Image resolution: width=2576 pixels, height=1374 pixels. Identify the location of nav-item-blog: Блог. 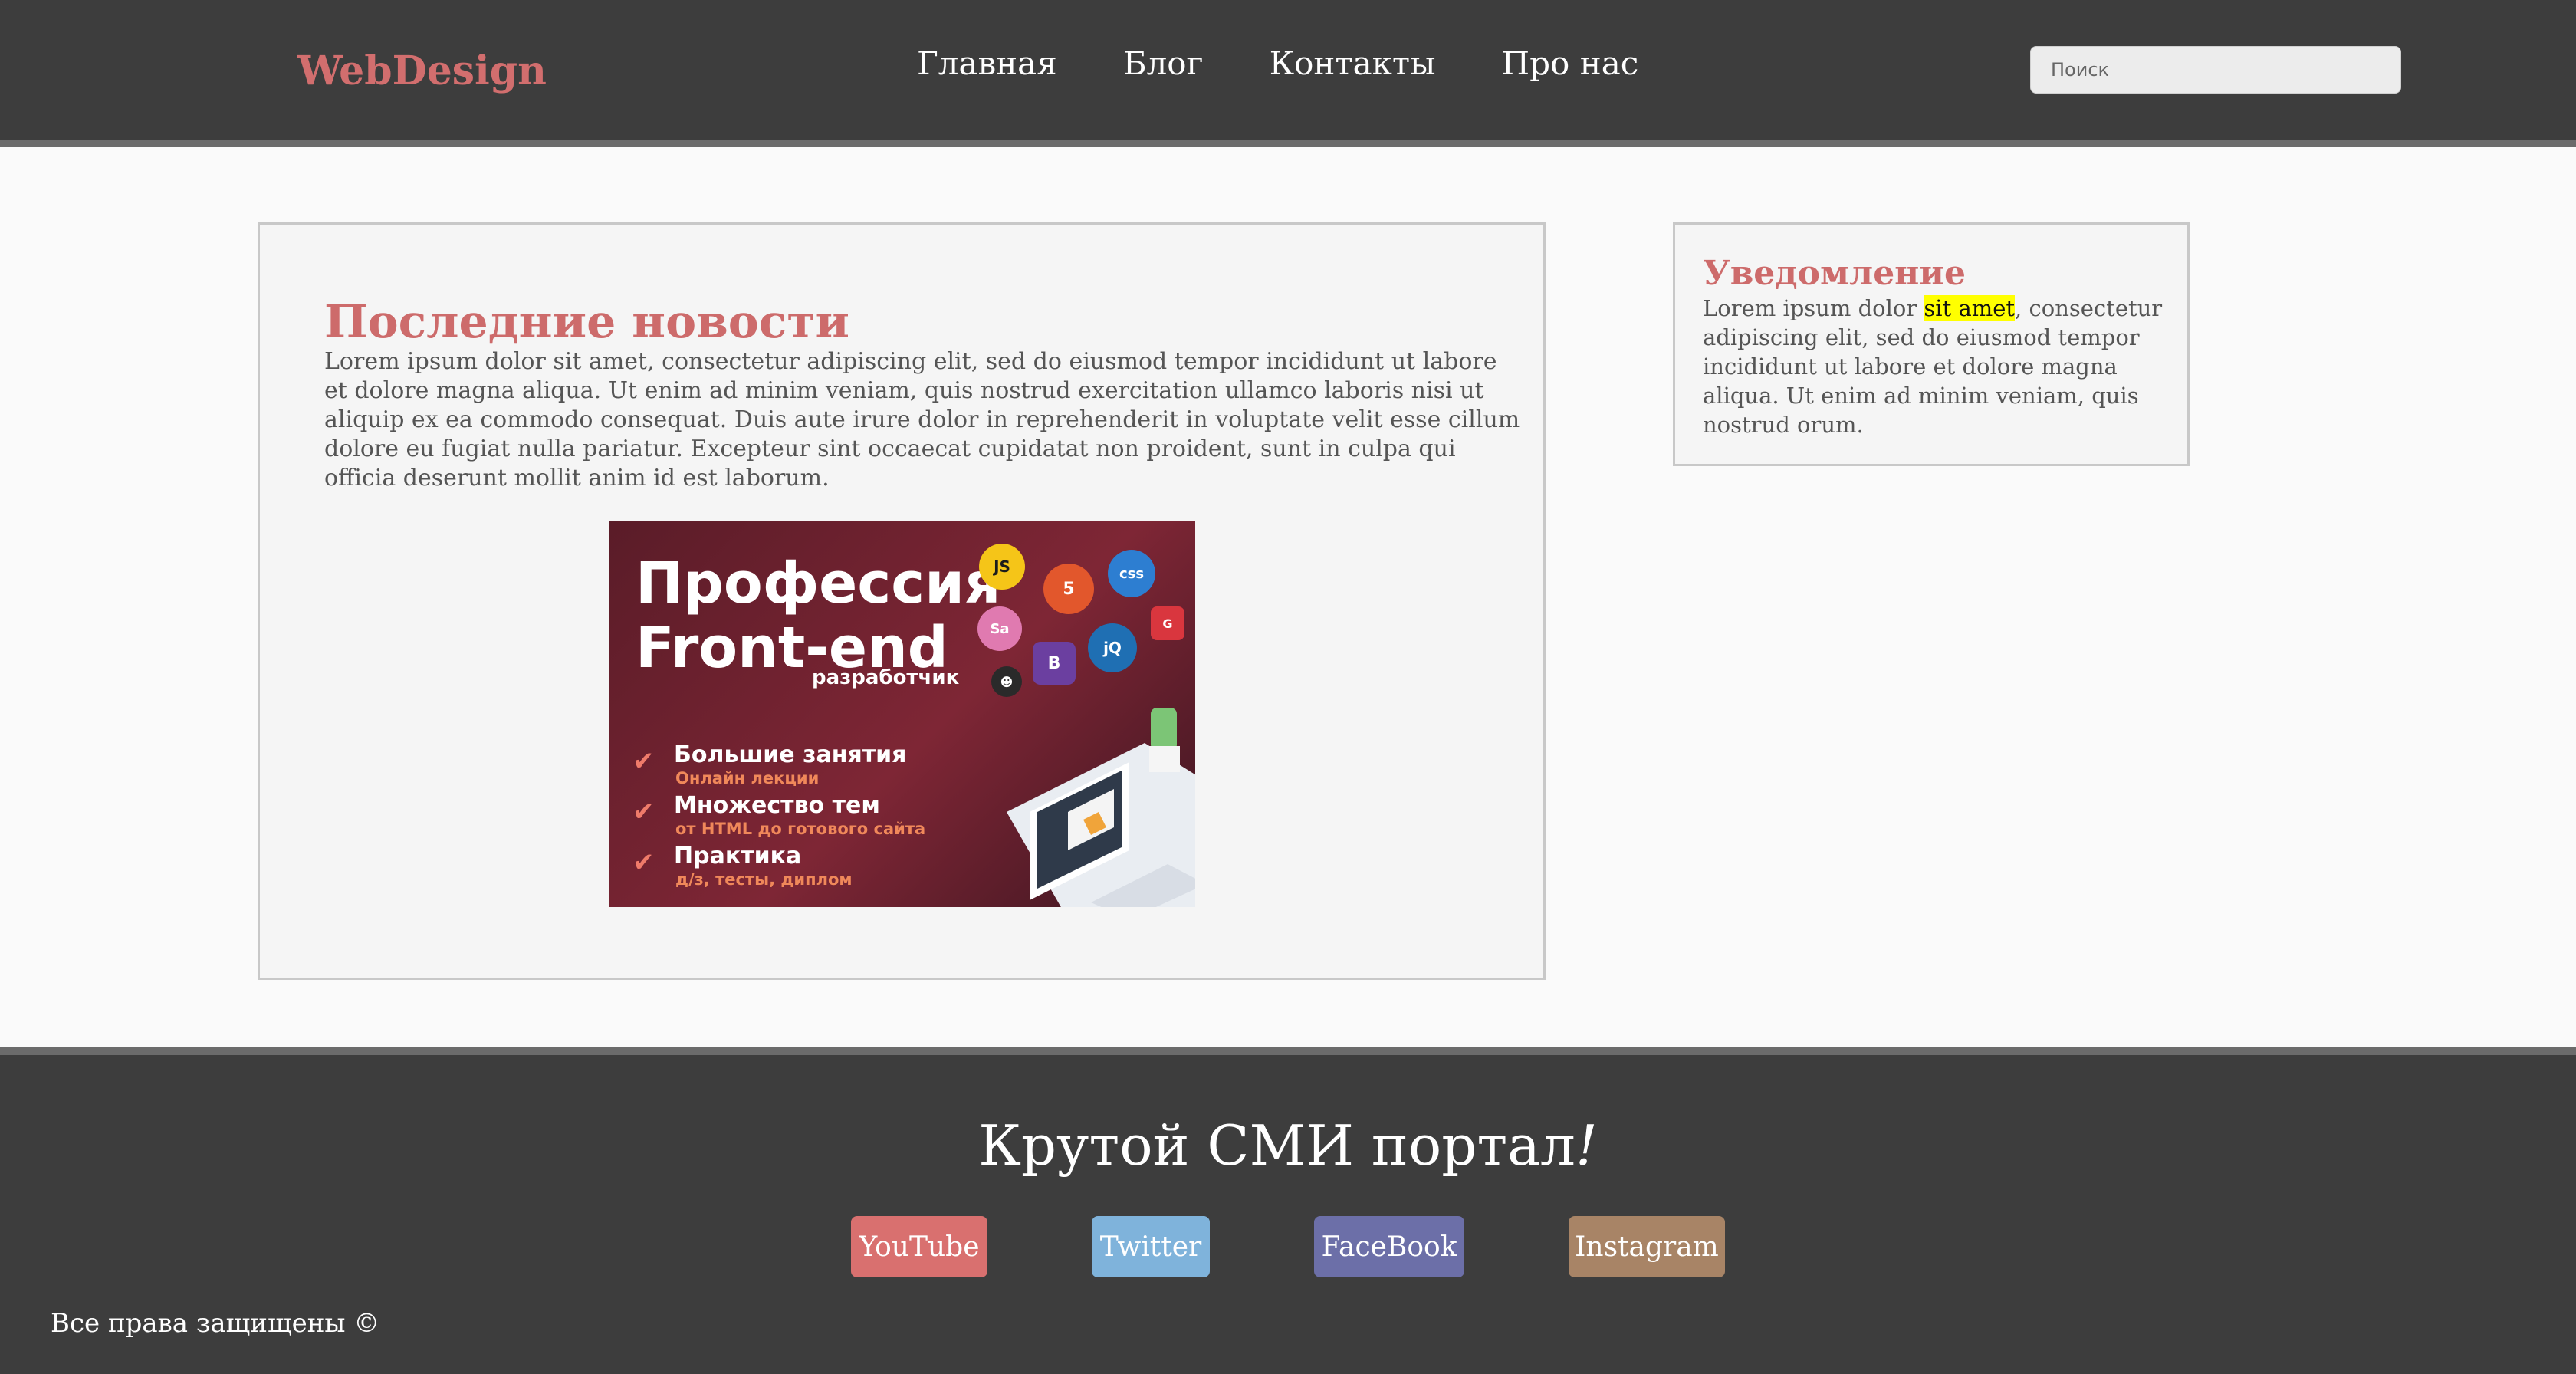
(1164, 63).